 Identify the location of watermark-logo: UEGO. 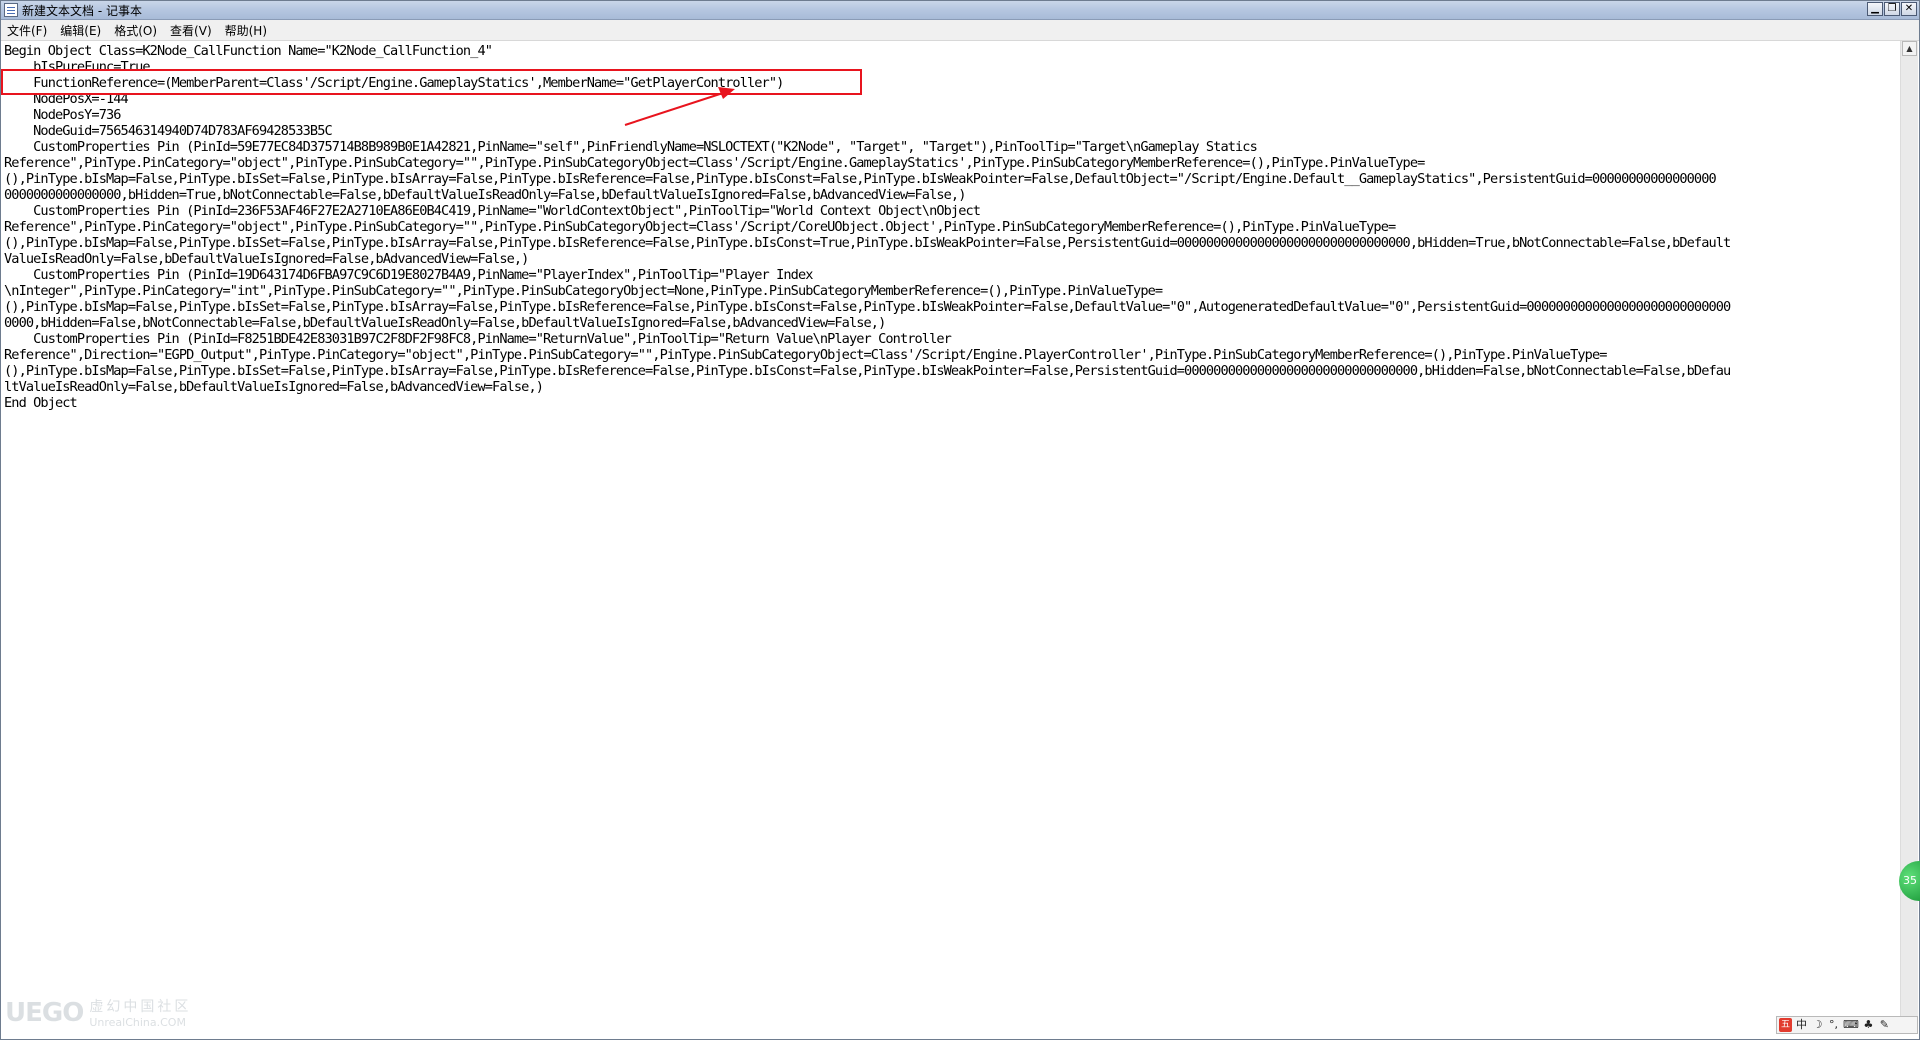
(44, 1012).